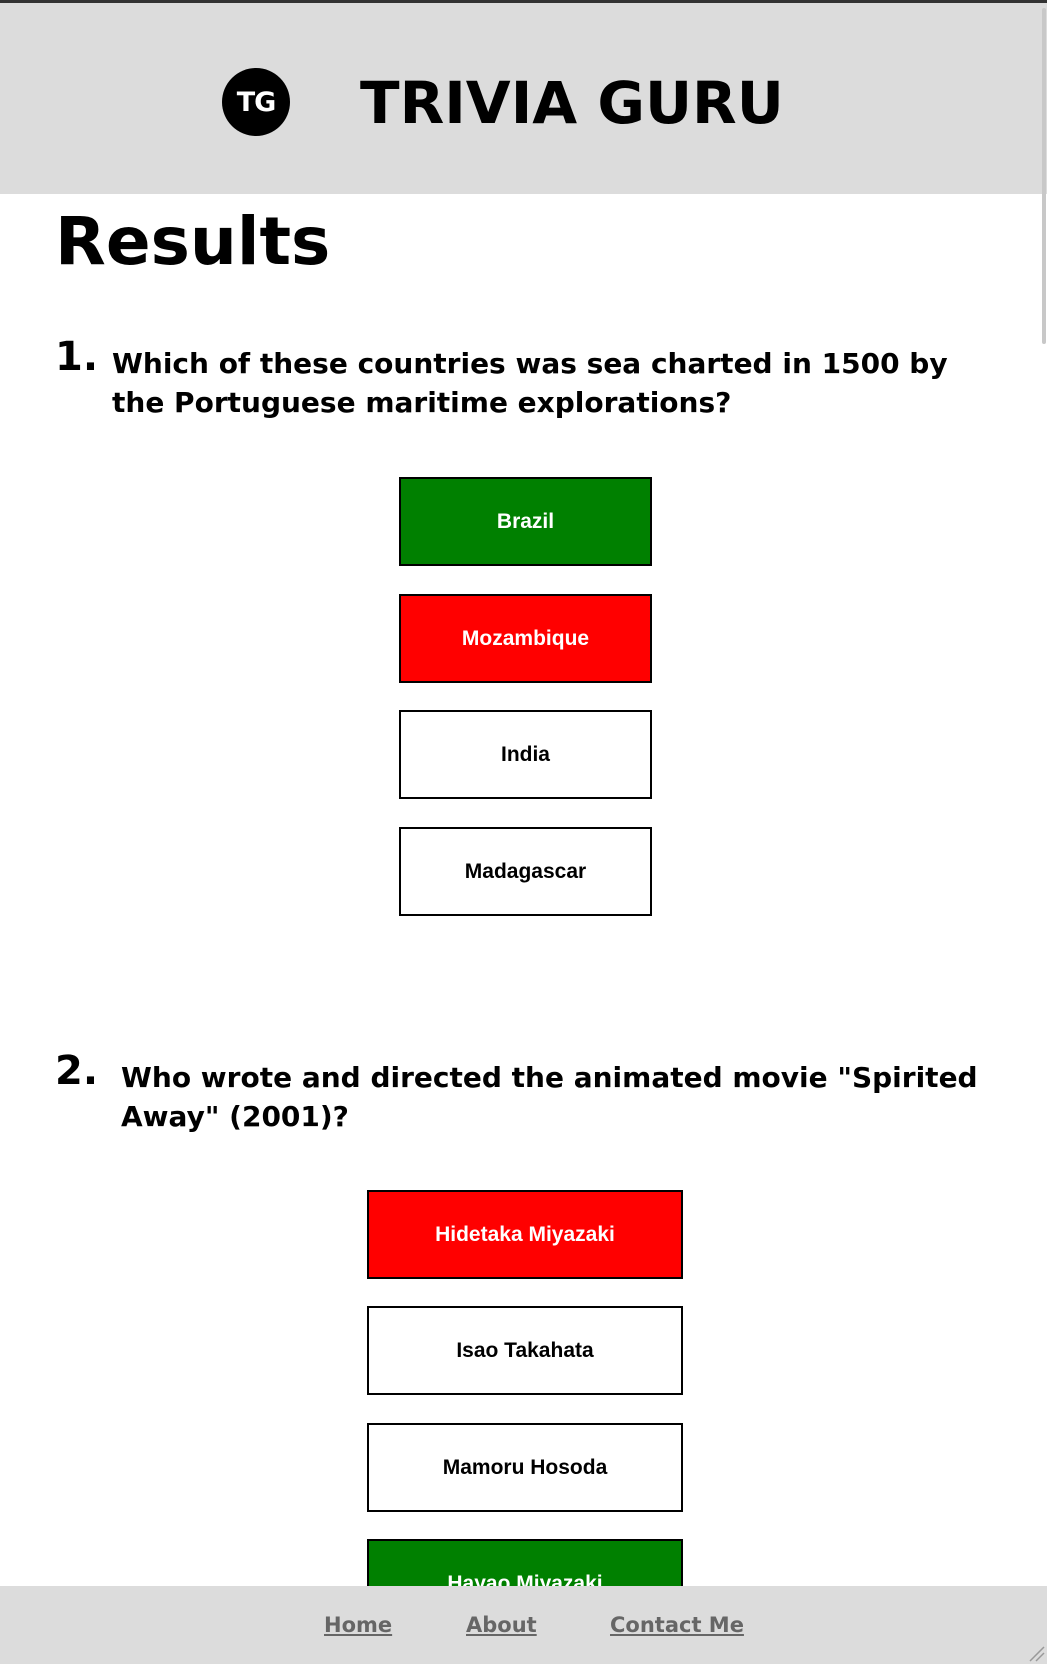 The image size is (1047, 1664). I want to click on page-title: Results, so click(193, 241).